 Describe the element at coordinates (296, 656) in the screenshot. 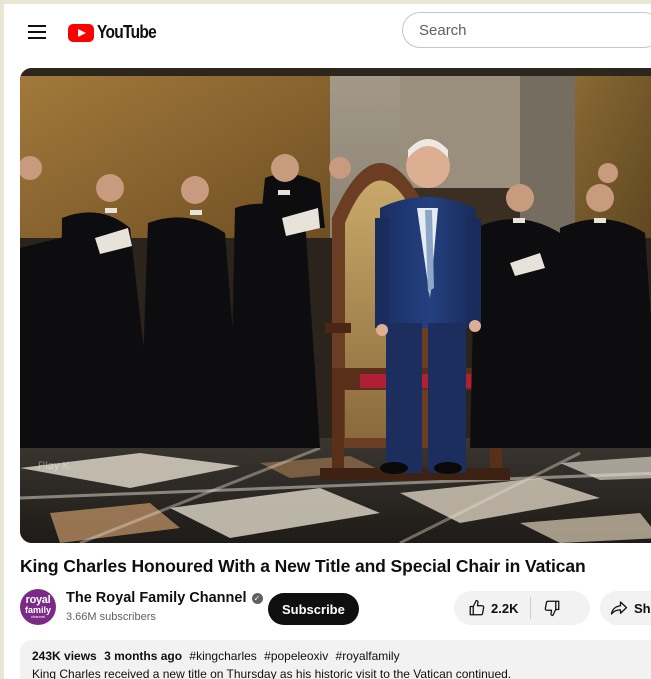

I see `hashtag-link: #popeleoxiv` at that location.